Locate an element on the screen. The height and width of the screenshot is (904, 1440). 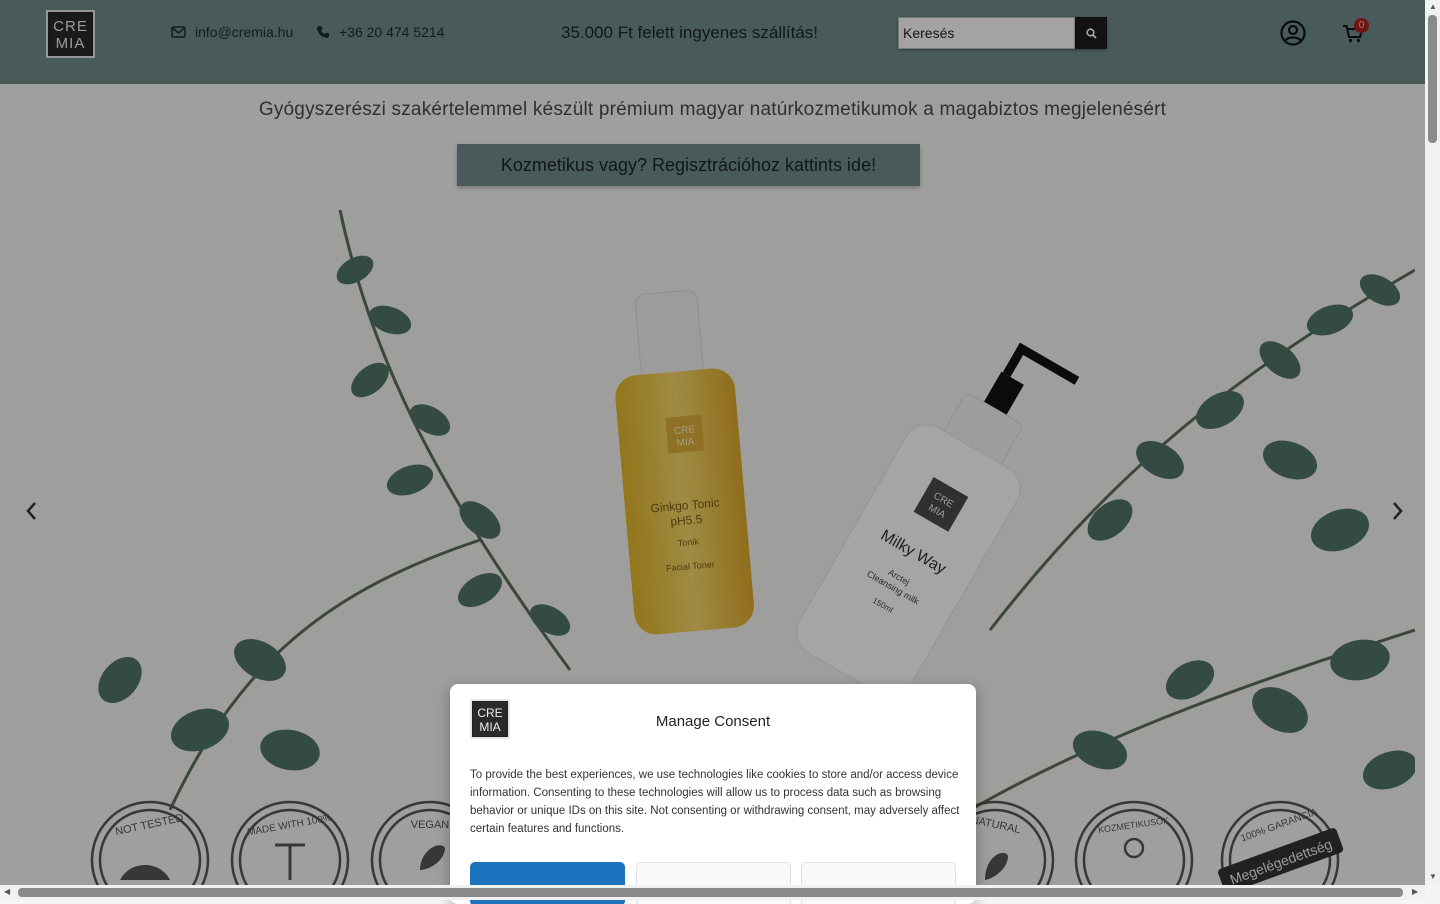
scroll-up-arrow: ▲ is located at coordinates (1433, 6).